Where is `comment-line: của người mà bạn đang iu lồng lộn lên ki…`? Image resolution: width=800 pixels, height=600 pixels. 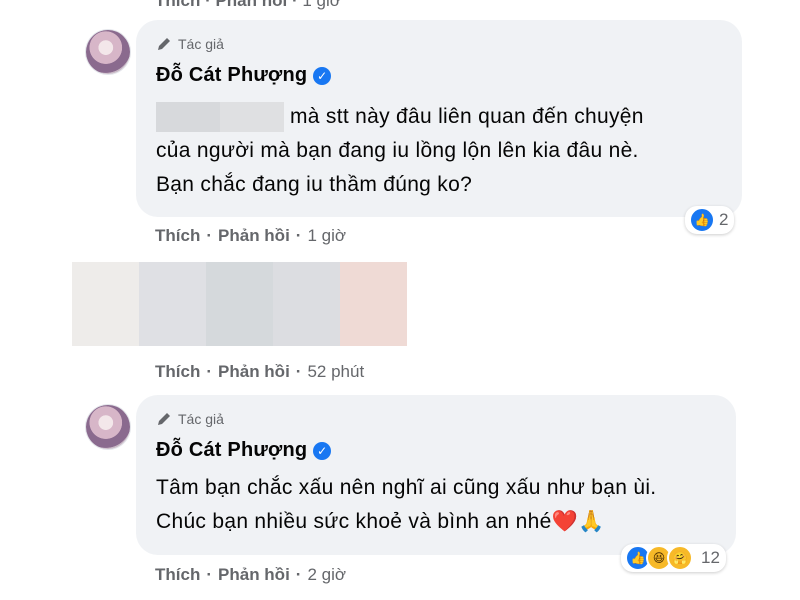 comment-line: của người mà bạn đang iu lồng lộn lên ki… is located at coordinates (397, 150).